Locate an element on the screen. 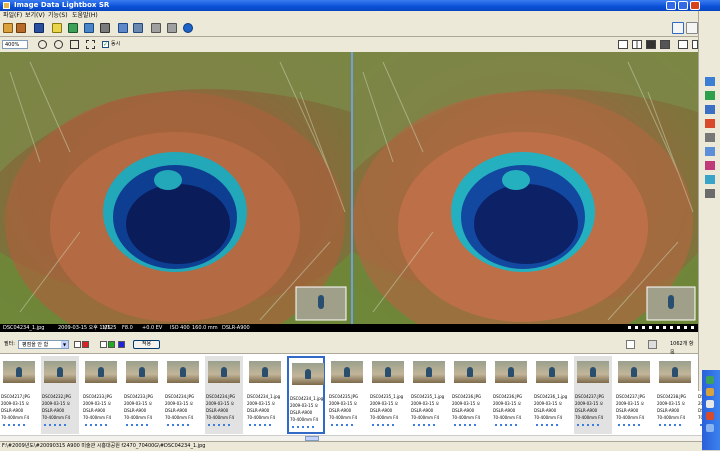 This screenshot has width=720, height=451. tray-ime-icon is located at coordinates (710, 428).